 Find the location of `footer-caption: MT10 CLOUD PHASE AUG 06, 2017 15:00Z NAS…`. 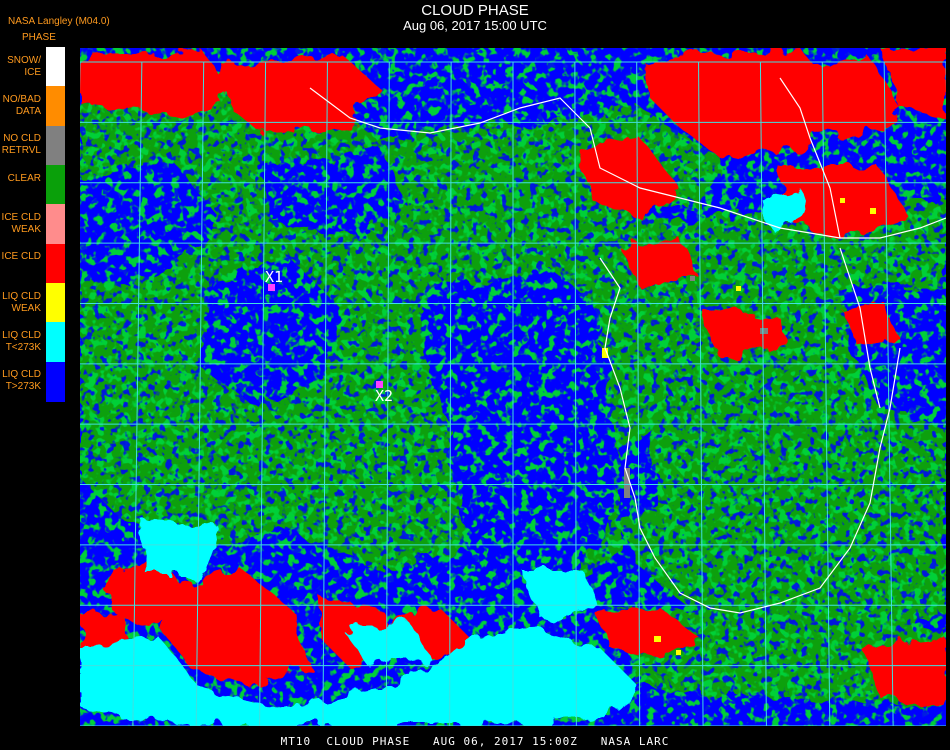

footer-caption: MT10 CLOUD PHASE AUG 06, 2017 15:00Z NAS… is located at coordinates (475, 741).